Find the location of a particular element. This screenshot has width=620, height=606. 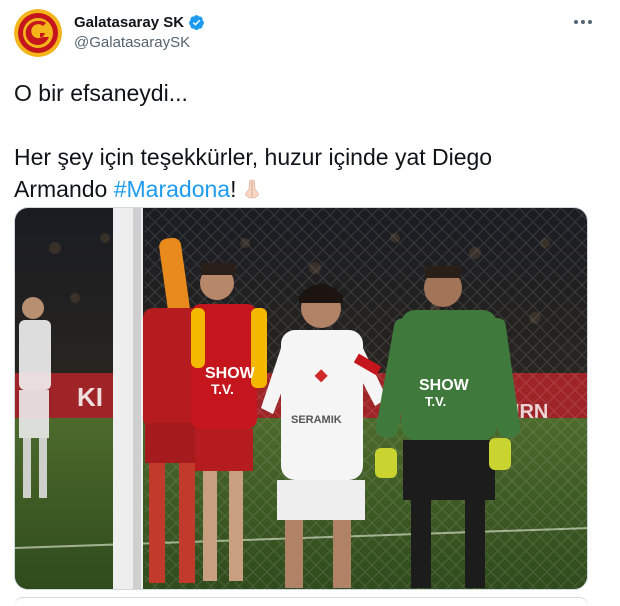

more-options-icon is located at coordinates (583, 22).